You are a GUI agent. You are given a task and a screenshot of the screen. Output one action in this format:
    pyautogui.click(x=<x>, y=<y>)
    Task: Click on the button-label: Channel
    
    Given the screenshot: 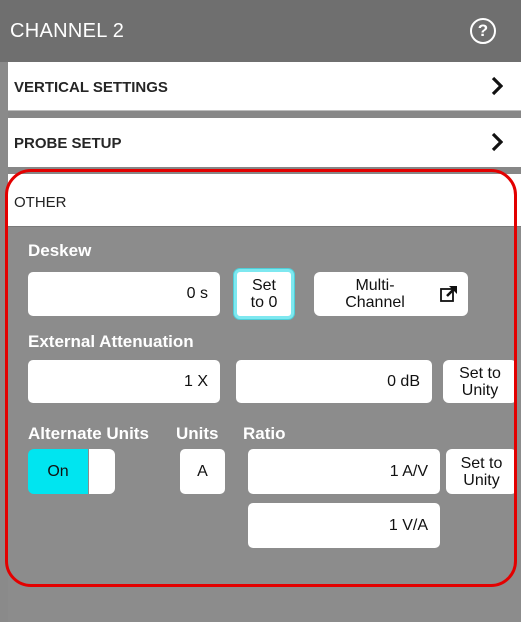 What is the action you would take?
    pyautogui.click(x=375, y=302)
    